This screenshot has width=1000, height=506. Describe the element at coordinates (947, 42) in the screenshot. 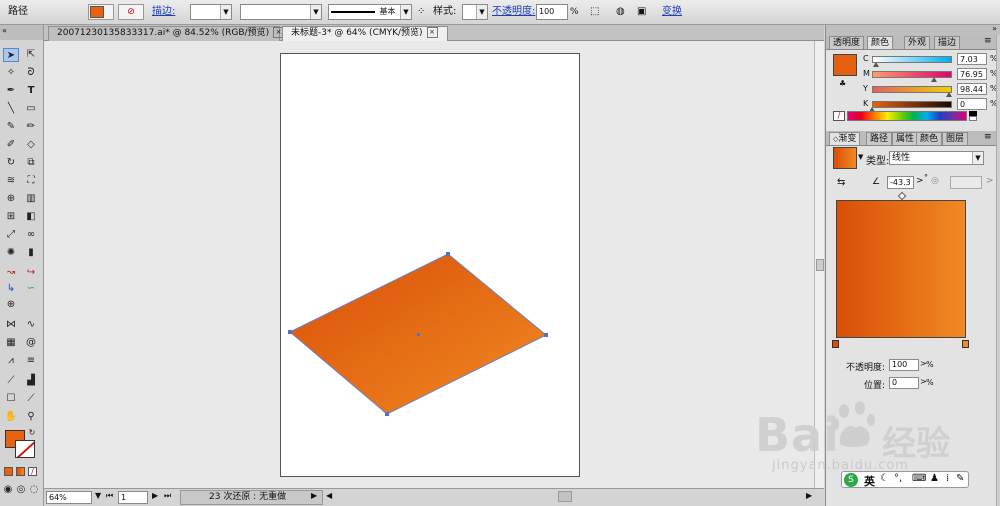

I see `tab-stroke: 描边` at that location.